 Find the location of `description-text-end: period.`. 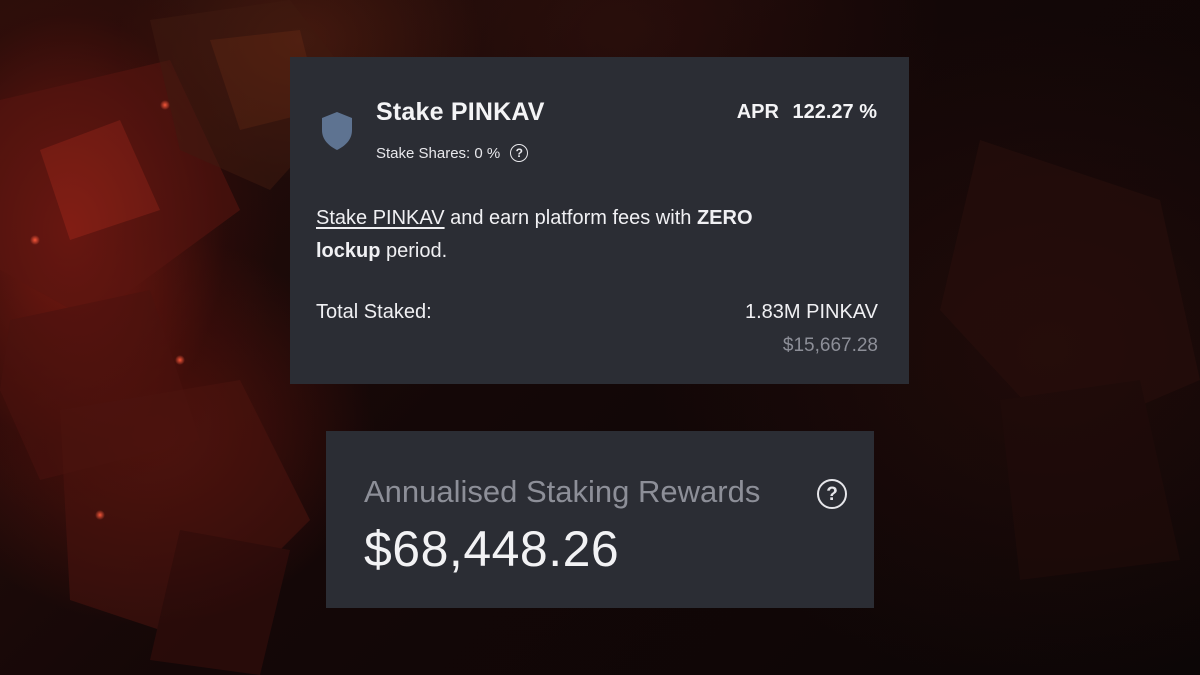

description-text-end: period. is located at coordinates (414, 251).